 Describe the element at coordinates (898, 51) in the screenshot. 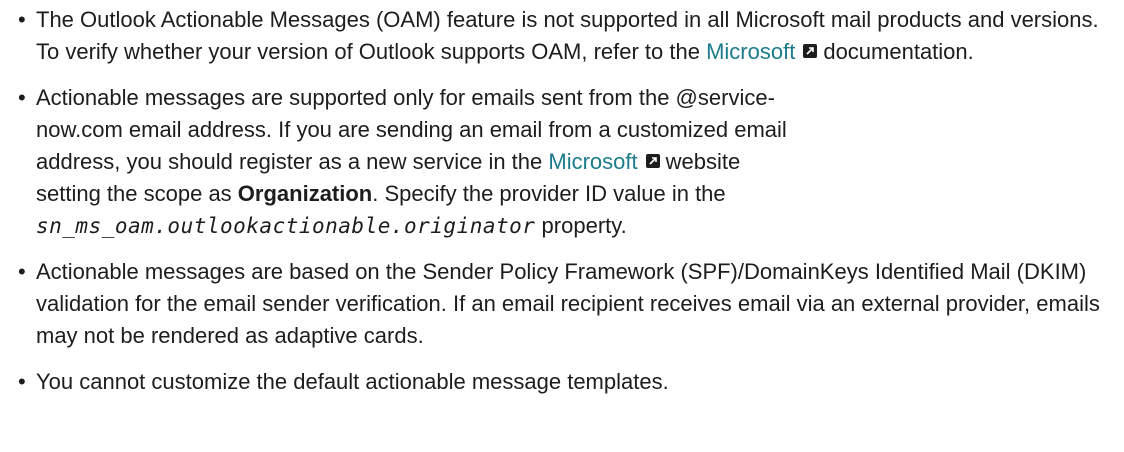

I see `item1-text-b: documentation.` at that location.